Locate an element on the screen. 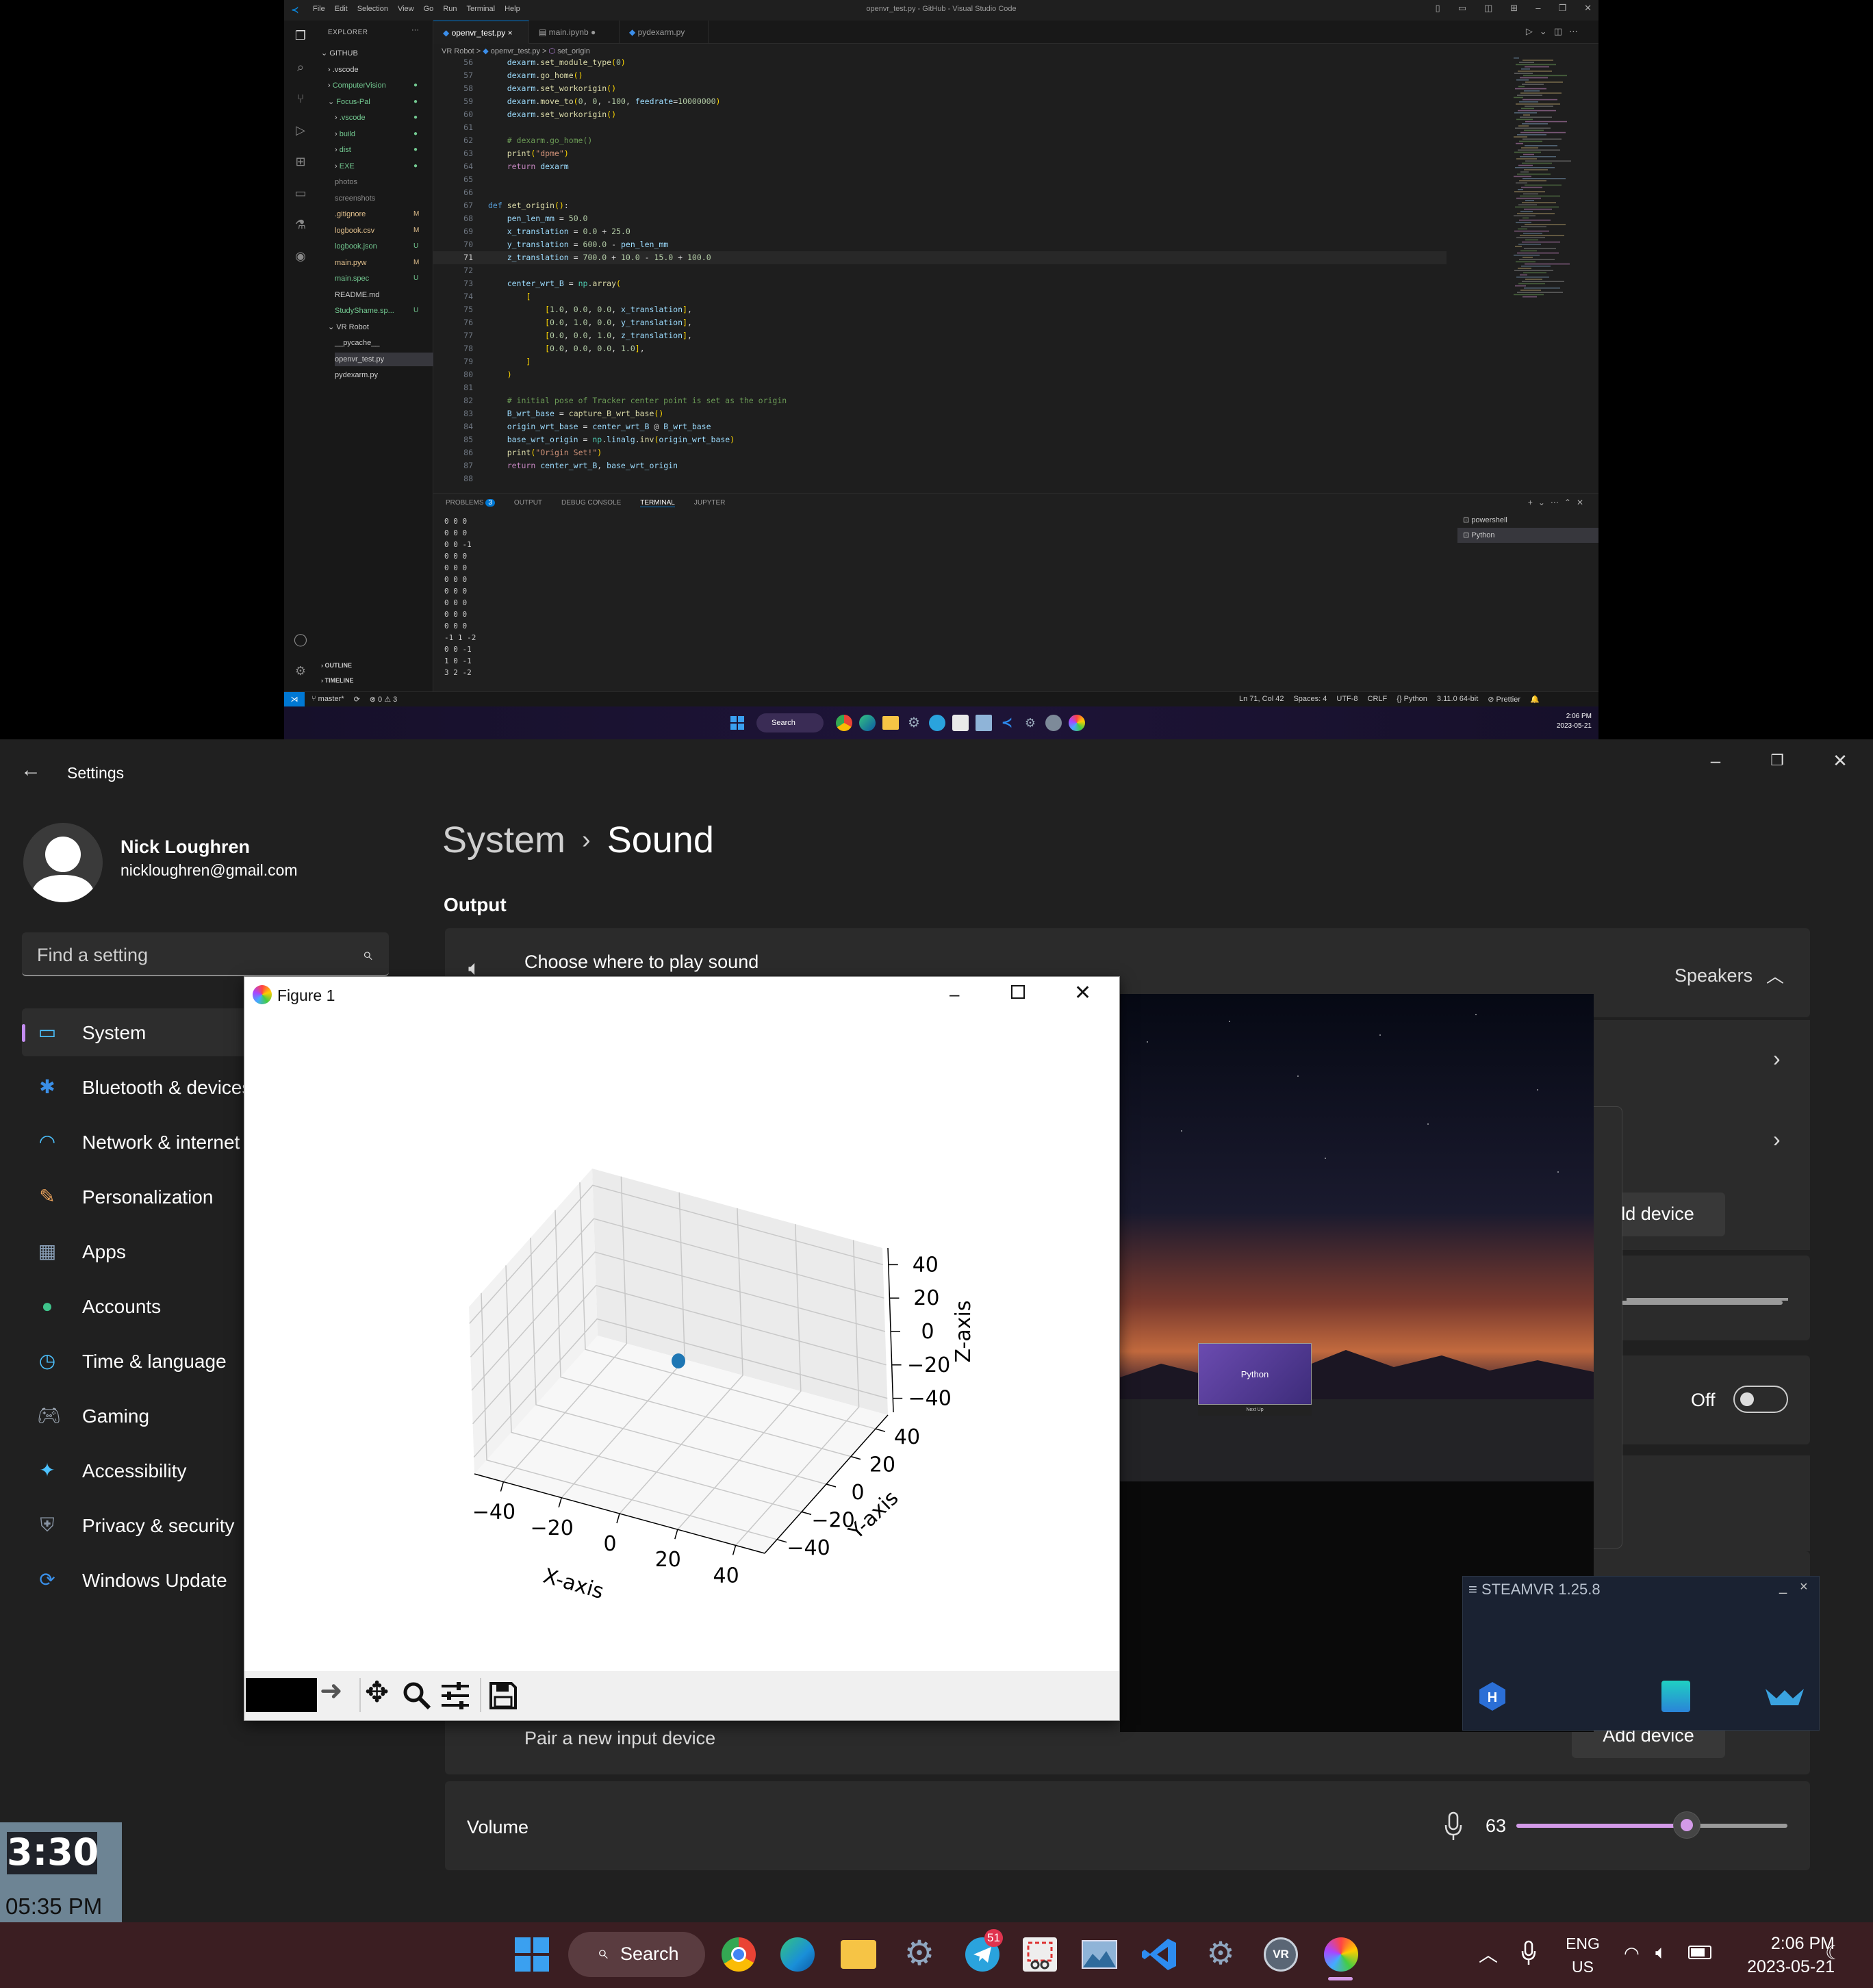  configure-subplots-icon is located at coordinates (455, 1696).